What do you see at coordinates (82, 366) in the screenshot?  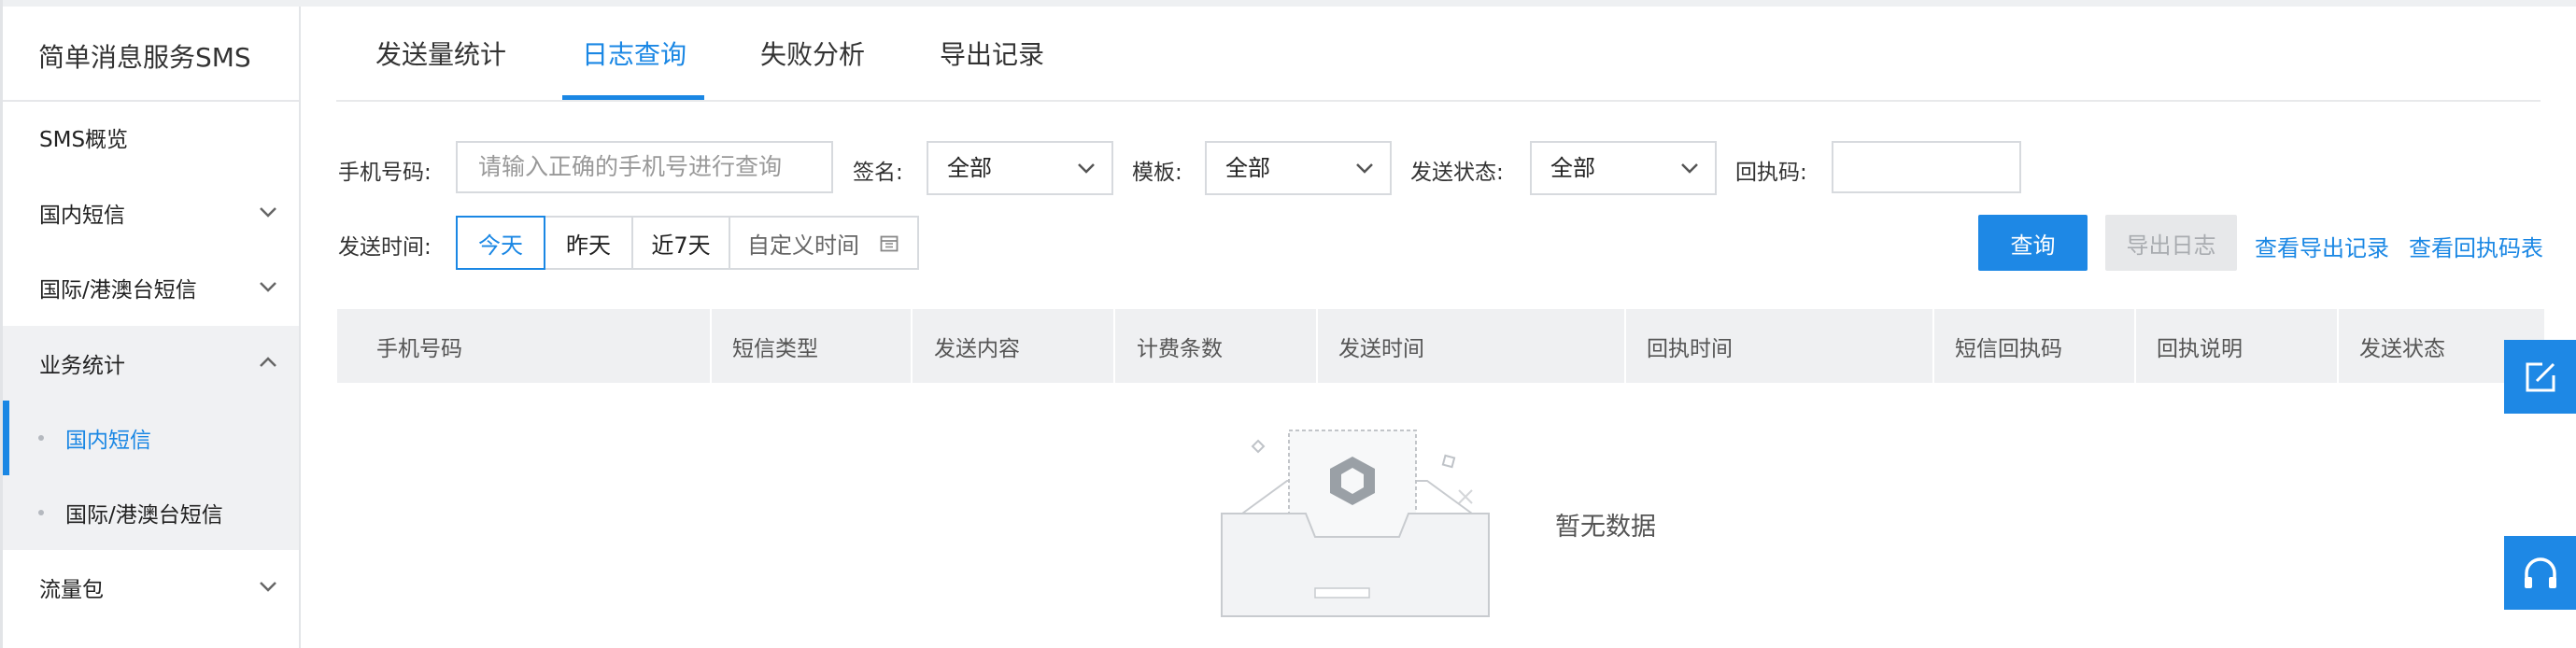 I see `sidebar-item-label: 业务统计` at bounding box center [82, 366].